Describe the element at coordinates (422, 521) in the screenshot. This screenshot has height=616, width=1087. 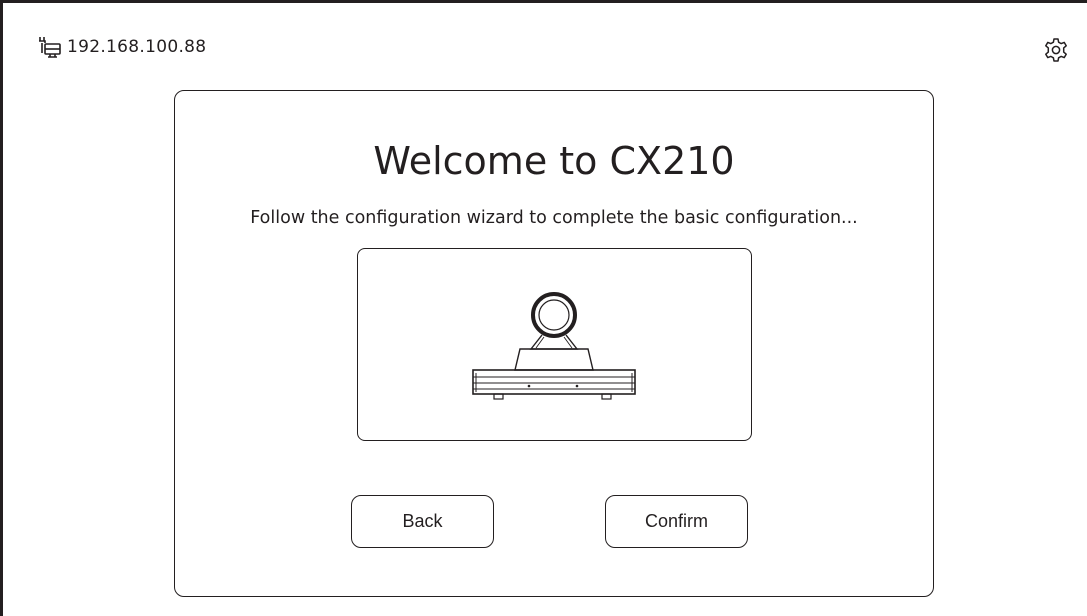
I see `back-button: Back` at that location.